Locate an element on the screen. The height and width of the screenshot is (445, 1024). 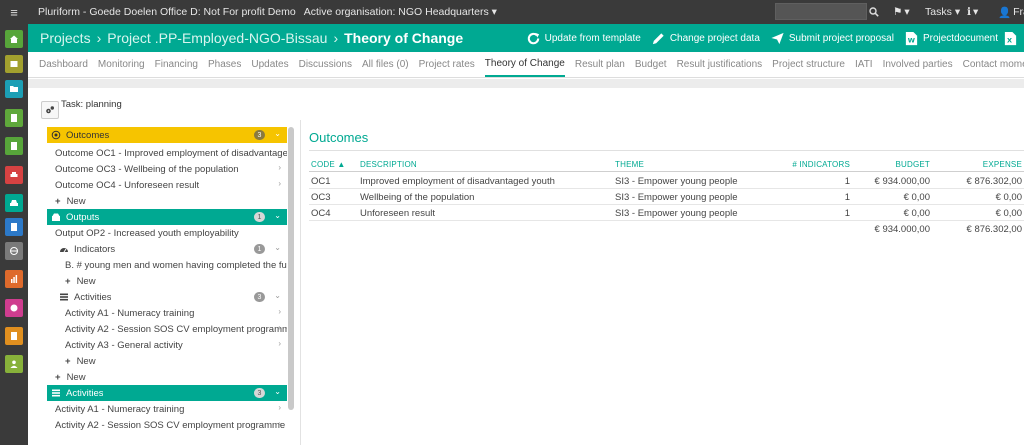
tab-project-rates: Project rates is located at coordinates (447, 64).